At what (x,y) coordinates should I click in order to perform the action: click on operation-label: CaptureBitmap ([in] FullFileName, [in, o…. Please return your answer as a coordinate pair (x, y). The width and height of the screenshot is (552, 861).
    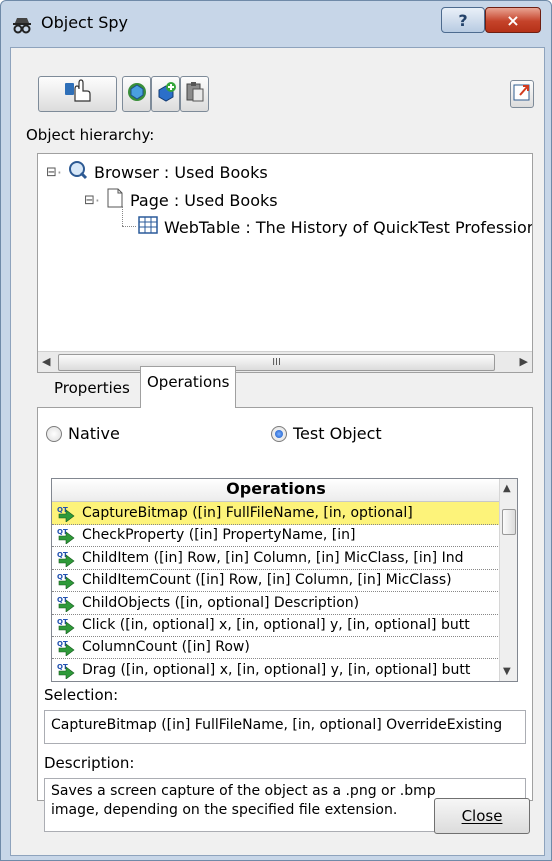
    Looking at the image, I should click on (247, 513).